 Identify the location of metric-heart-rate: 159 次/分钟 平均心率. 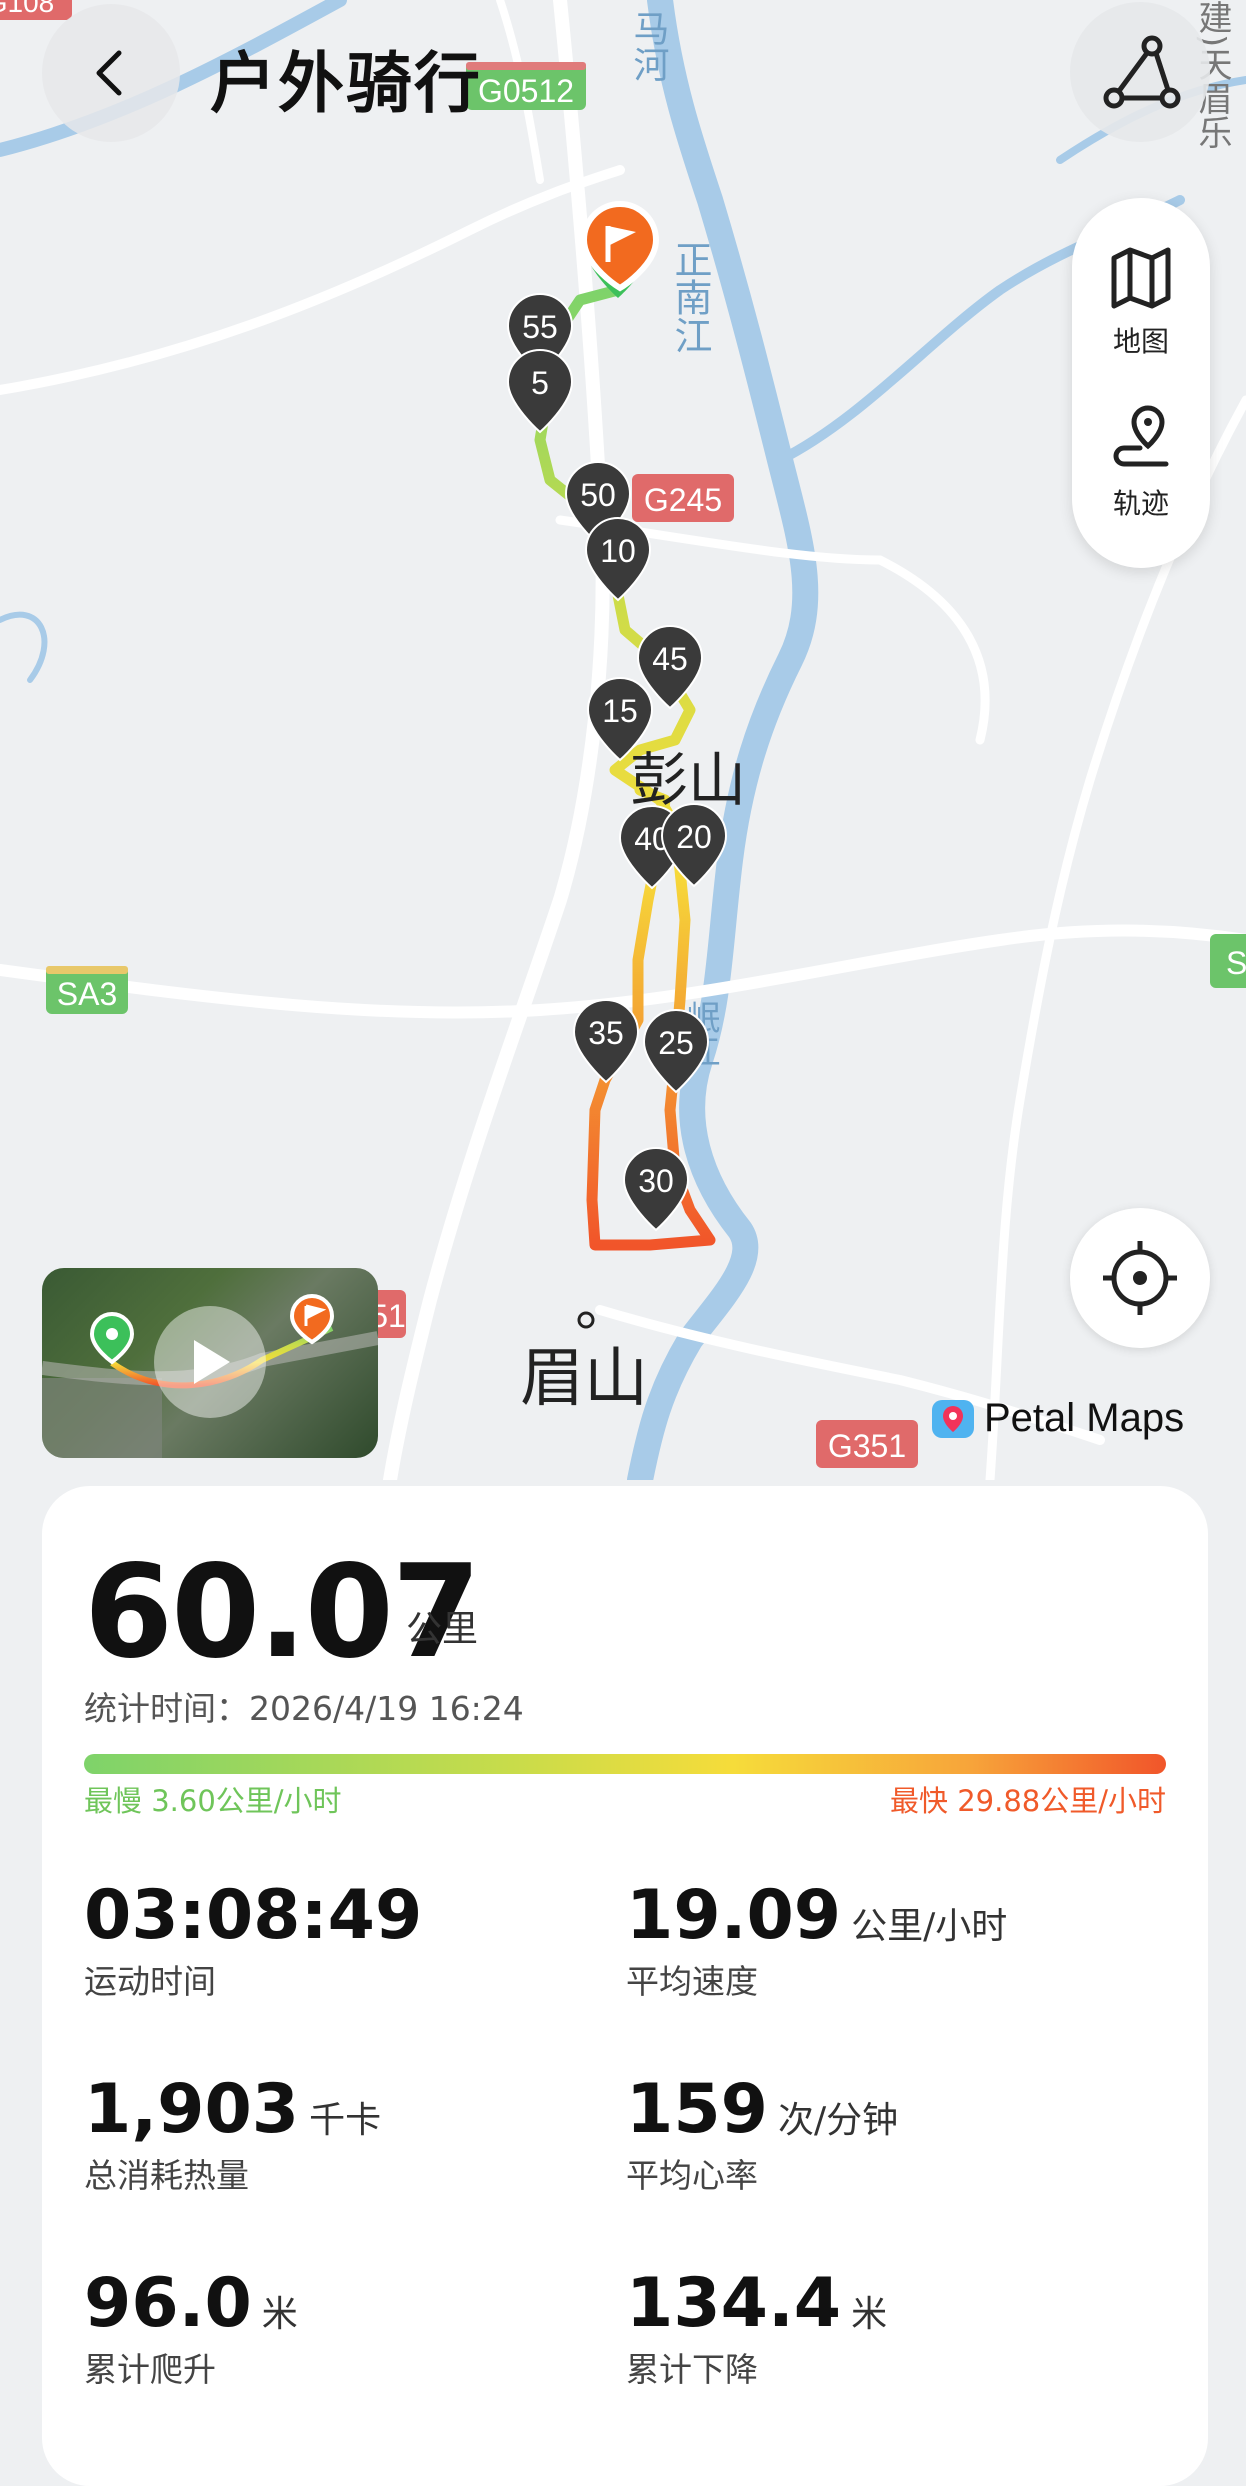
(762, 2133).